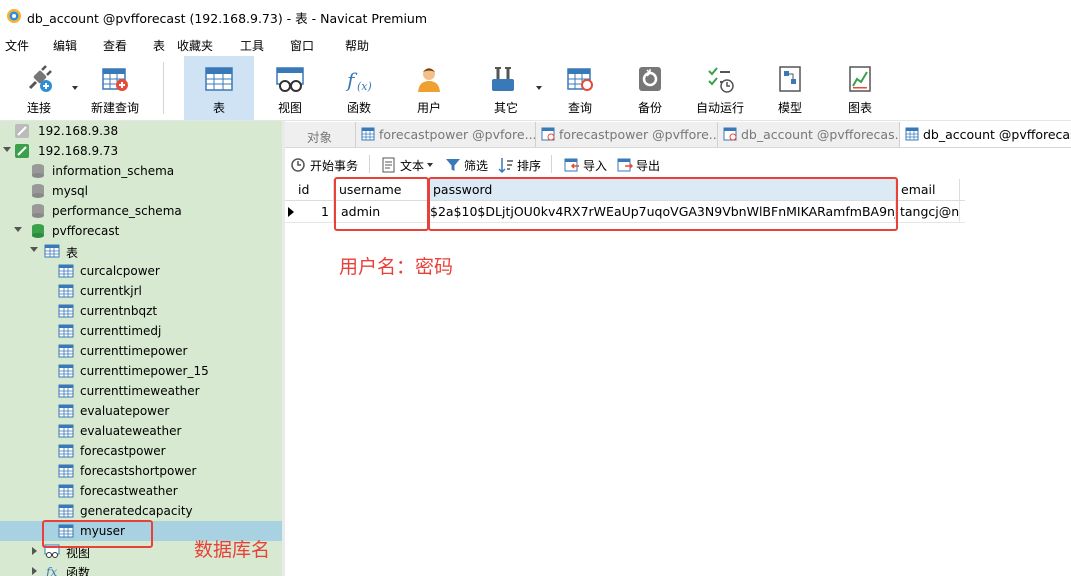 Image resolution: width=1071 pixels, height=576 pixels. What do you see at coordinates (396, 267) in the screenshot?
I see `credentials-annotation: 用户名：密码` at bounding box center [396, 267].